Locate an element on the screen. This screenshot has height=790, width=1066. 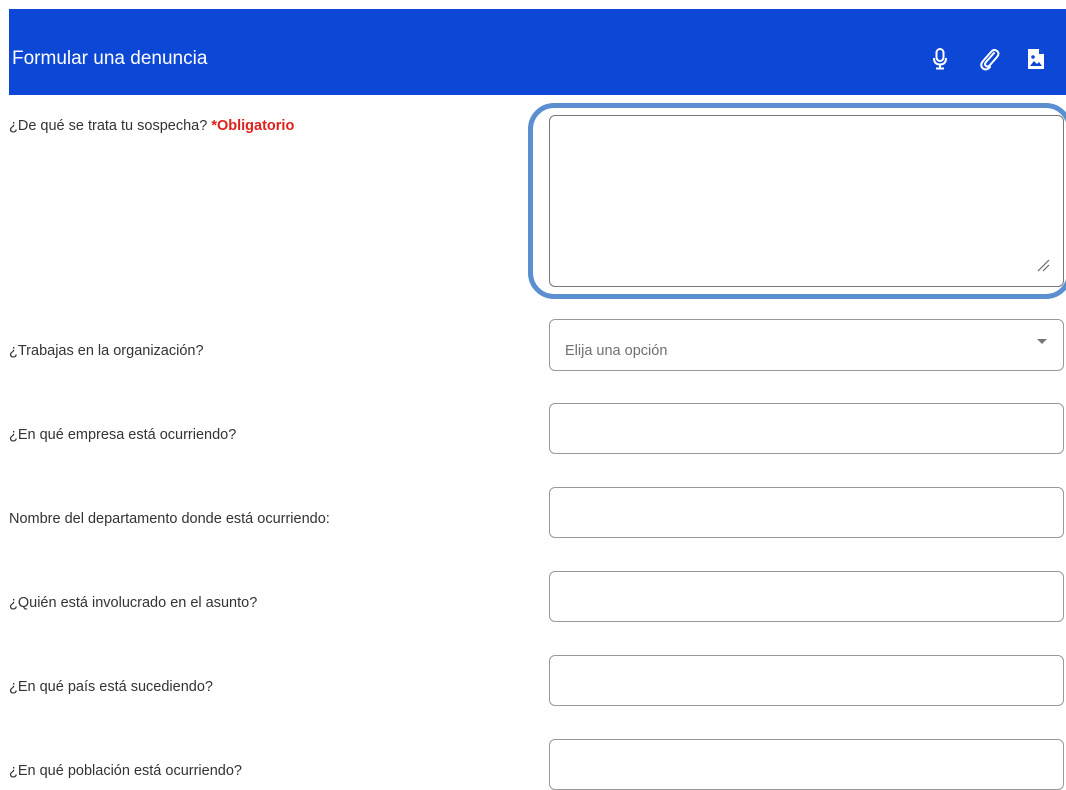
involved-label: ¿Quién está involucrado en el asunto? is located at coordinates (133, 603).